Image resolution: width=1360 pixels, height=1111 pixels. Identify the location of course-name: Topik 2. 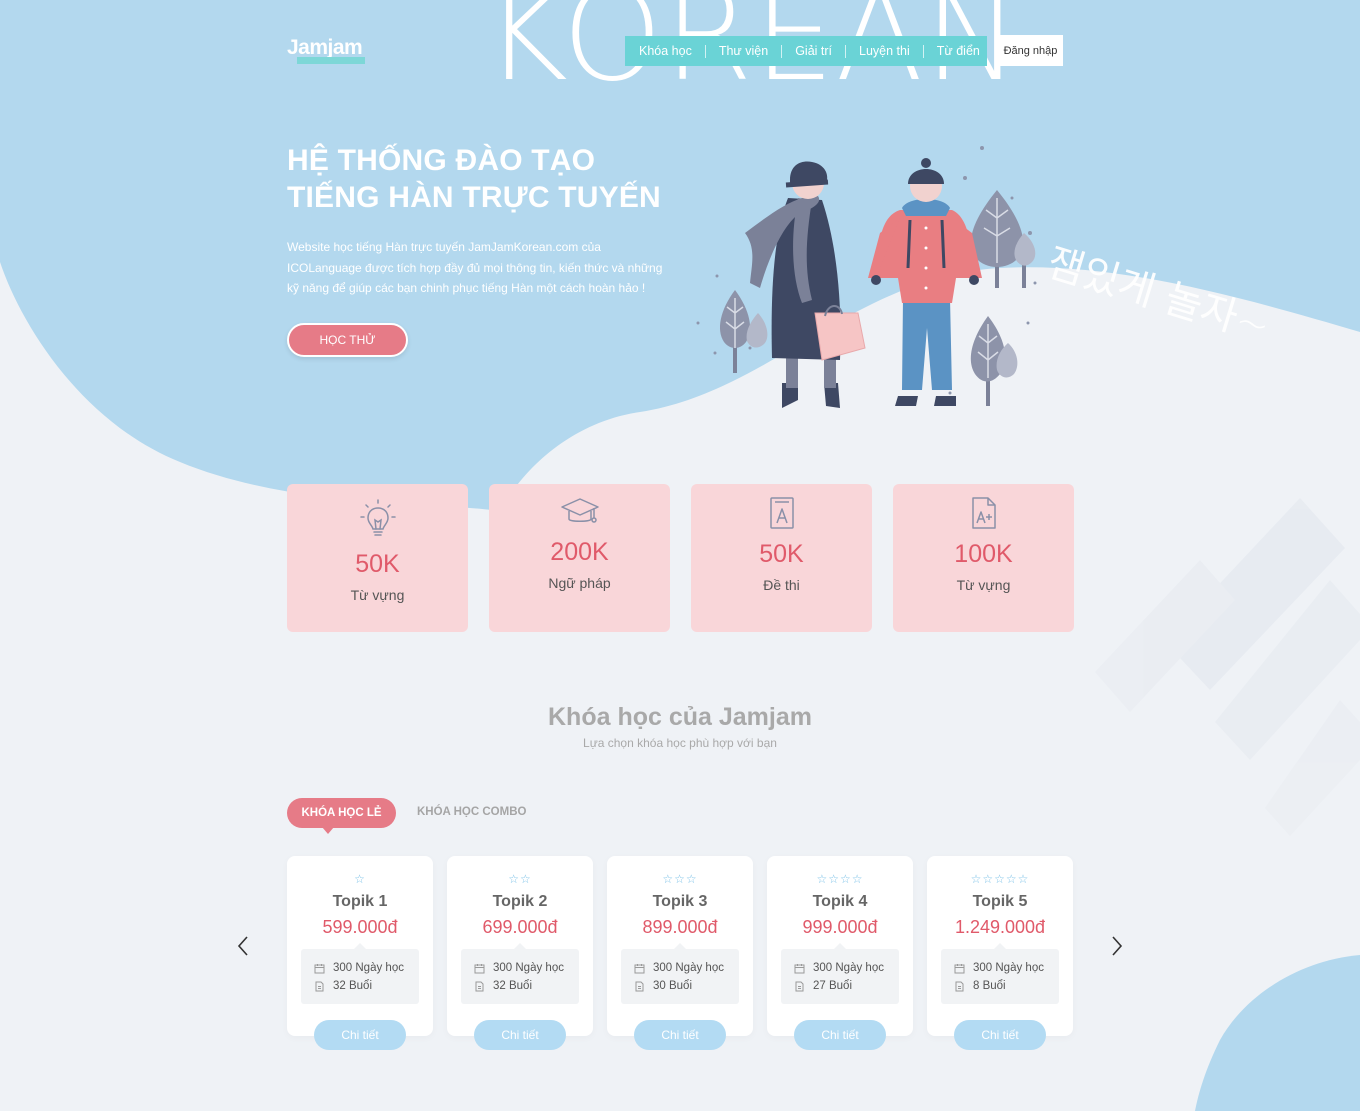
(520, 901).